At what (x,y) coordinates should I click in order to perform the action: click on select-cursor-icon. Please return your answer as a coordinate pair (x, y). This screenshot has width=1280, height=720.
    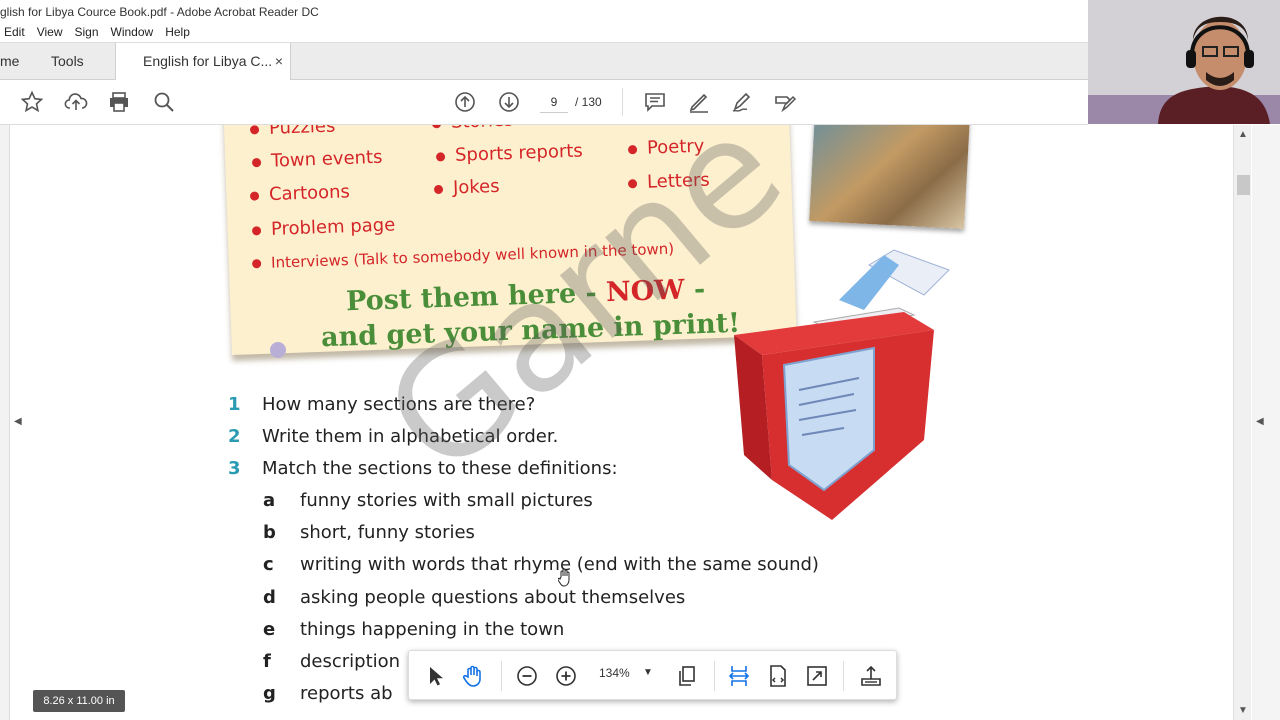
    Looking at the image, I should click on (435, 676).